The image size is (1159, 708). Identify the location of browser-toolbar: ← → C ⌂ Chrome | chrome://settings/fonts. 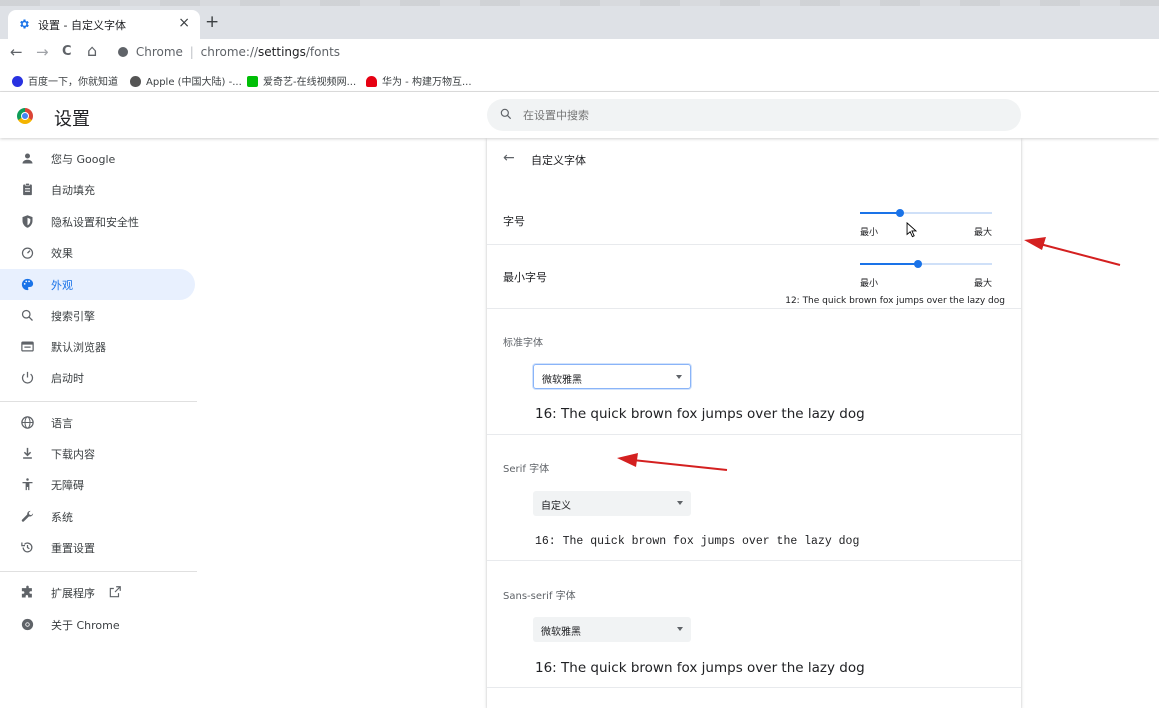
(579, 53).